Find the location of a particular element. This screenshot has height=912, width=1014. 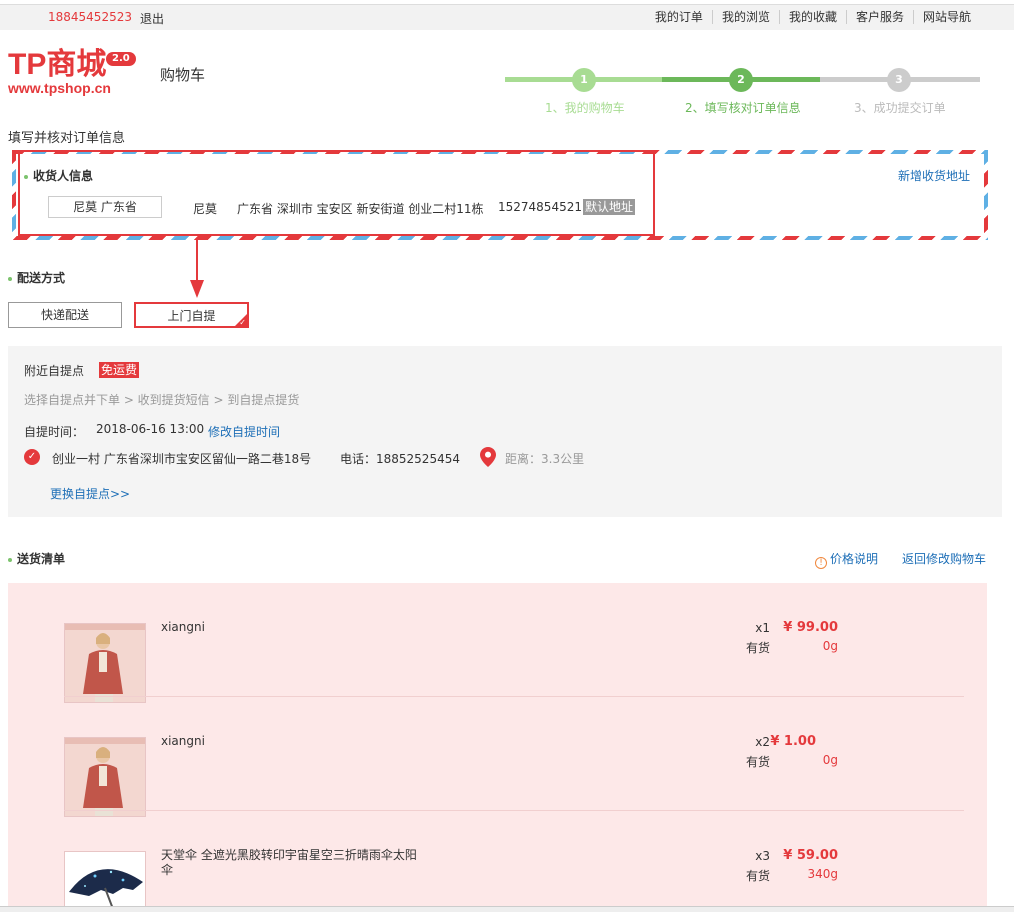

add-address-link: 新增收货地址 is located at coordinates (934, 175).